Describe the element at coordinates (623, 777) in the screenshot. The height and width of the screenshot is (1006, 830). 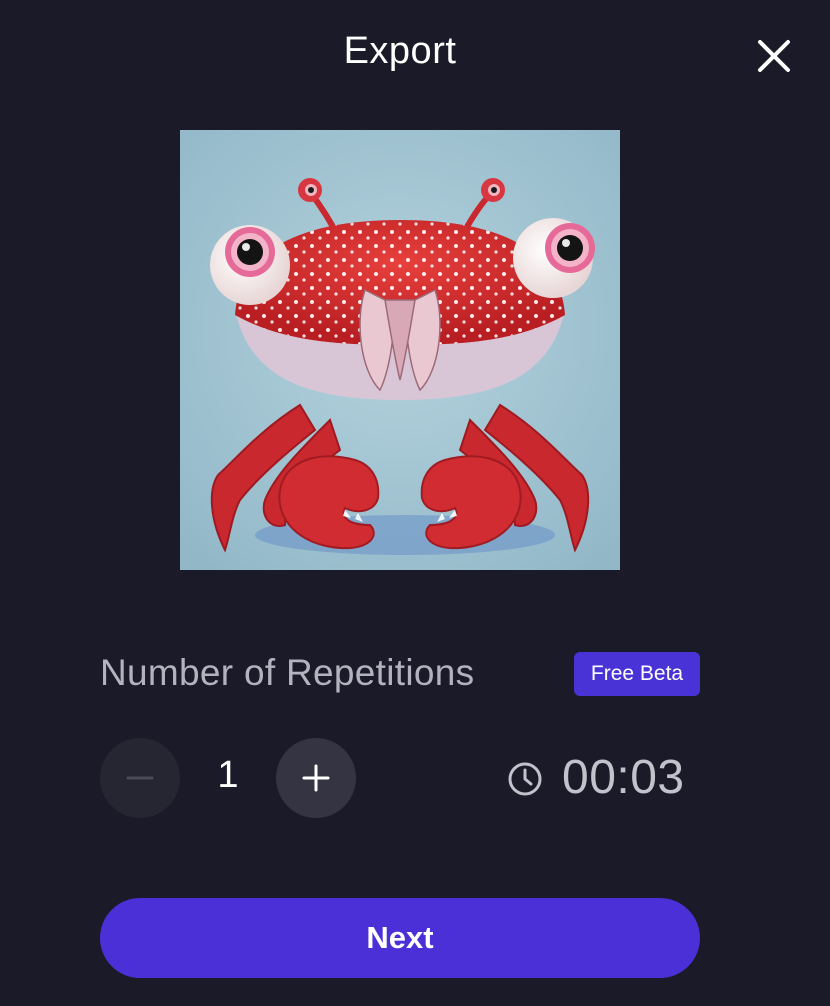
I see `duration-value: 00:03` at that location.